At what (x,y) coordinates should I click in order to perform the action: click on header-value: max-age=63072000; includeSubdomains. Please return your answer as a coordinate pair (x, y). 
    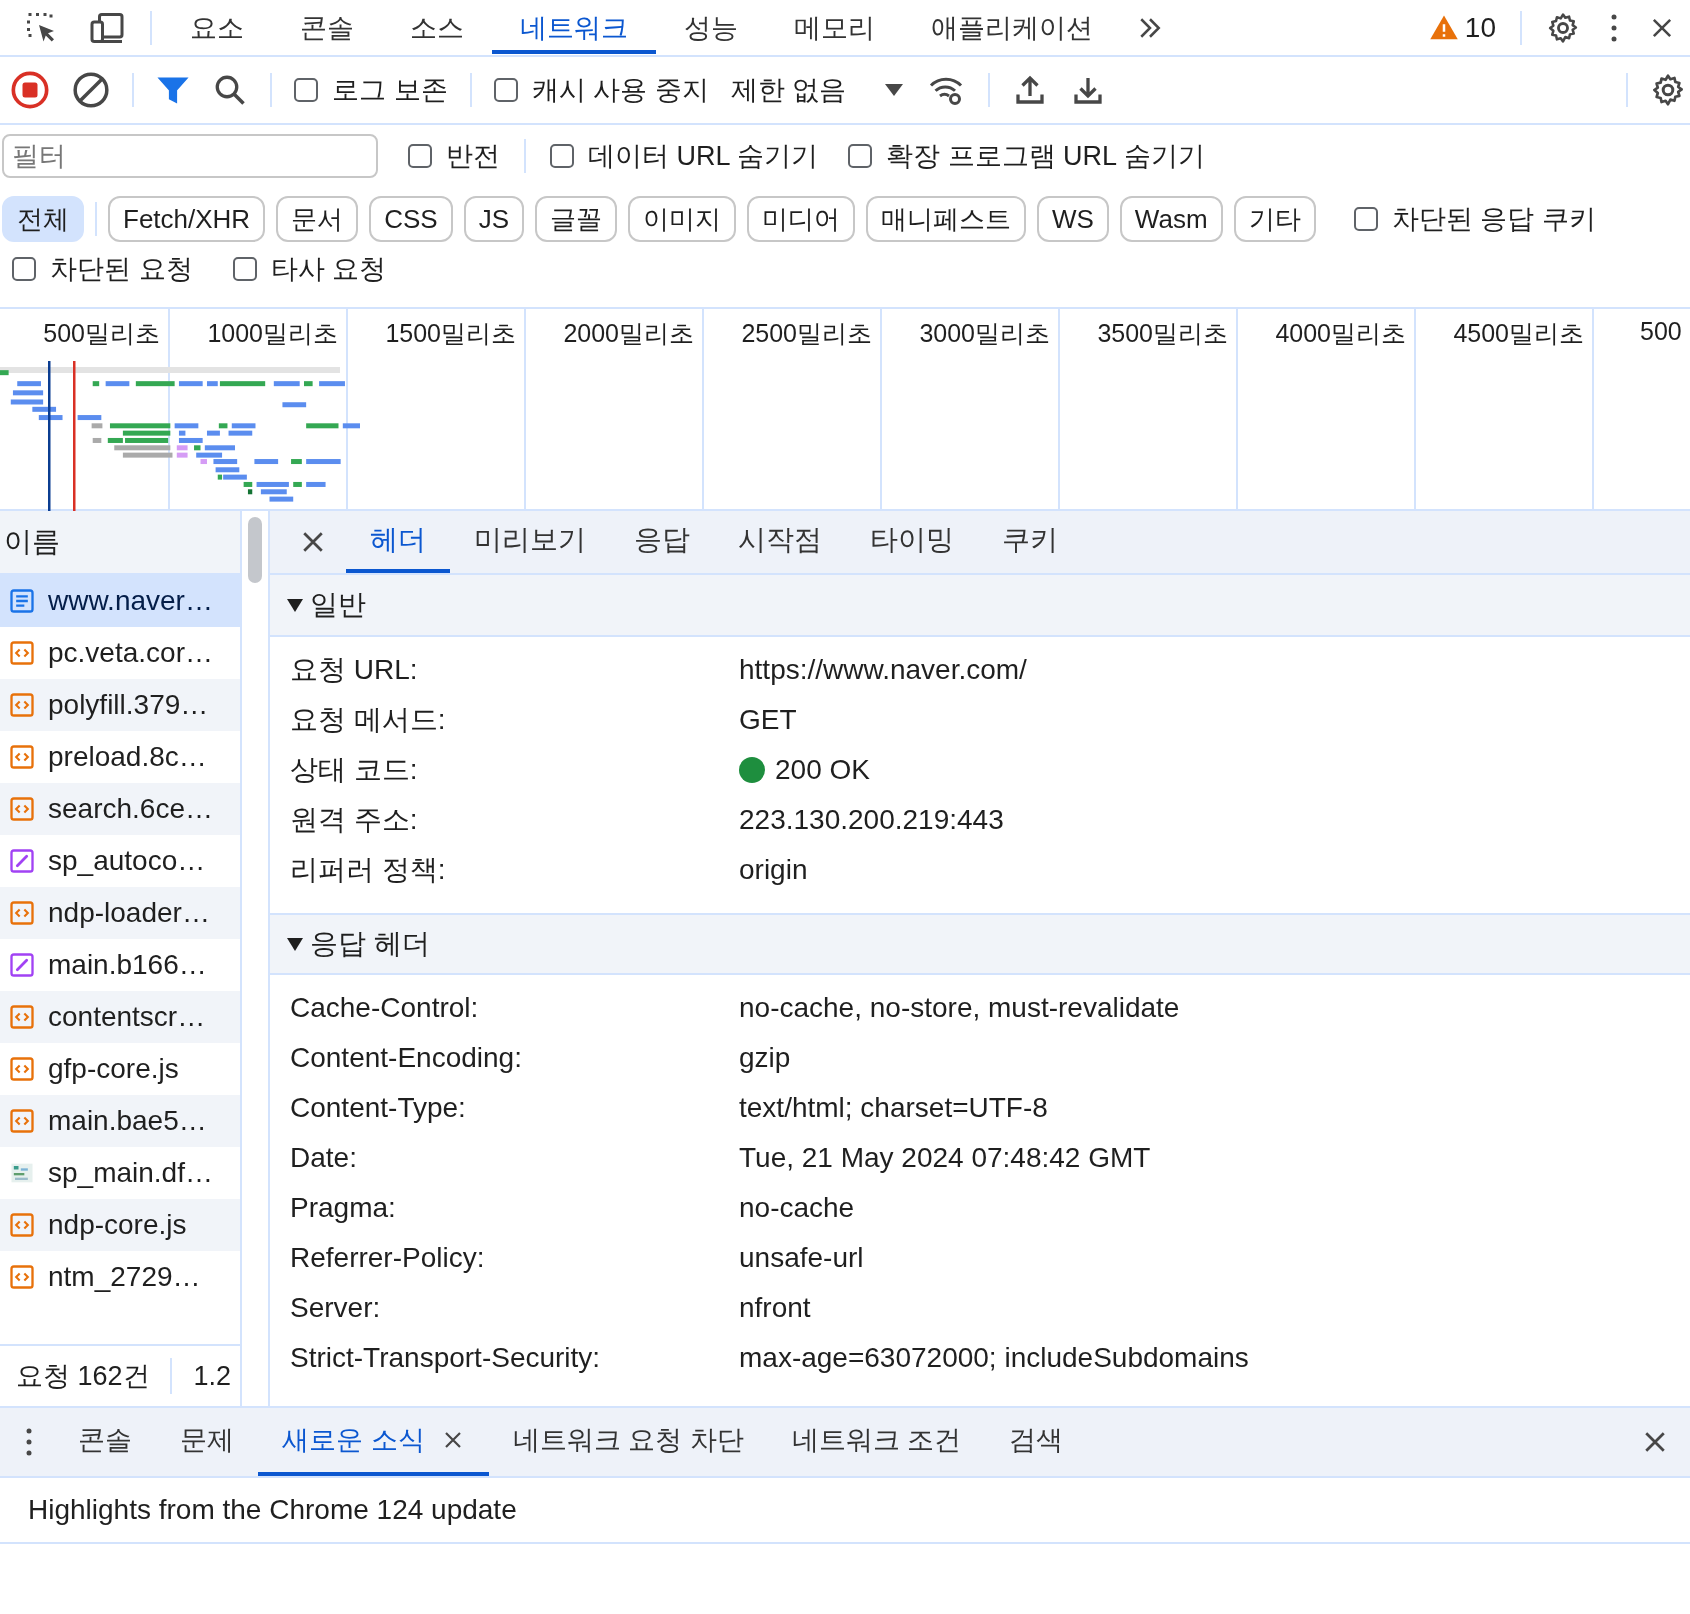
    Looking at the image, I should click on (994, 1358).